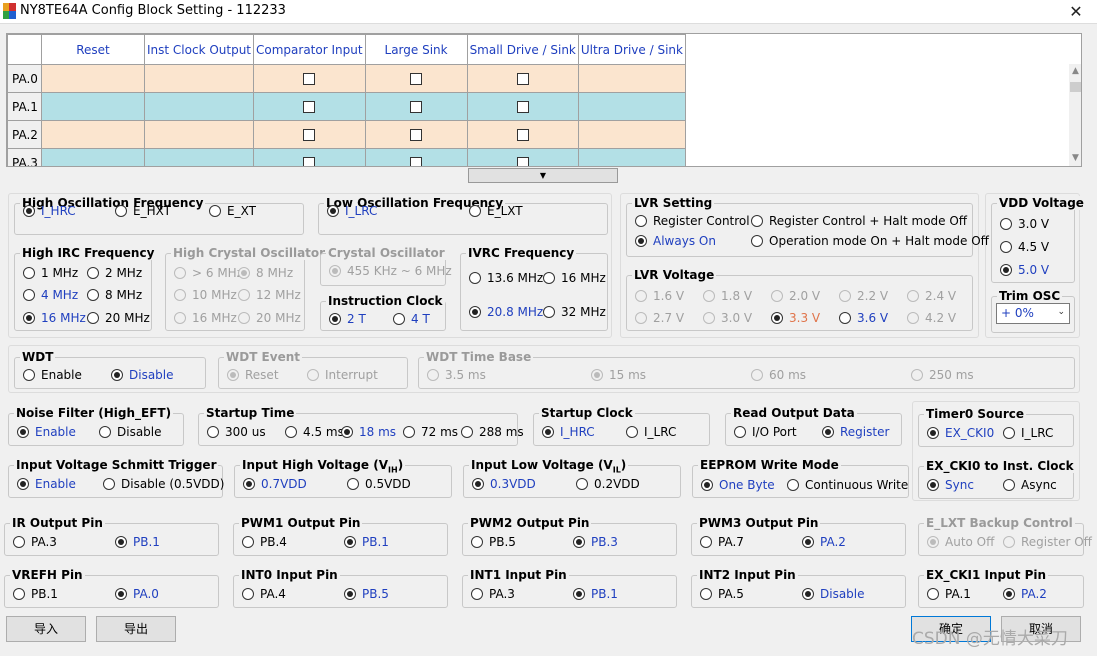 This screenshot has width=1097, height=656. What do you see at coordinates (722, 594) in the screenshot?
I see `radio-pa-5: PA.5` at bounding box center [722, 594].